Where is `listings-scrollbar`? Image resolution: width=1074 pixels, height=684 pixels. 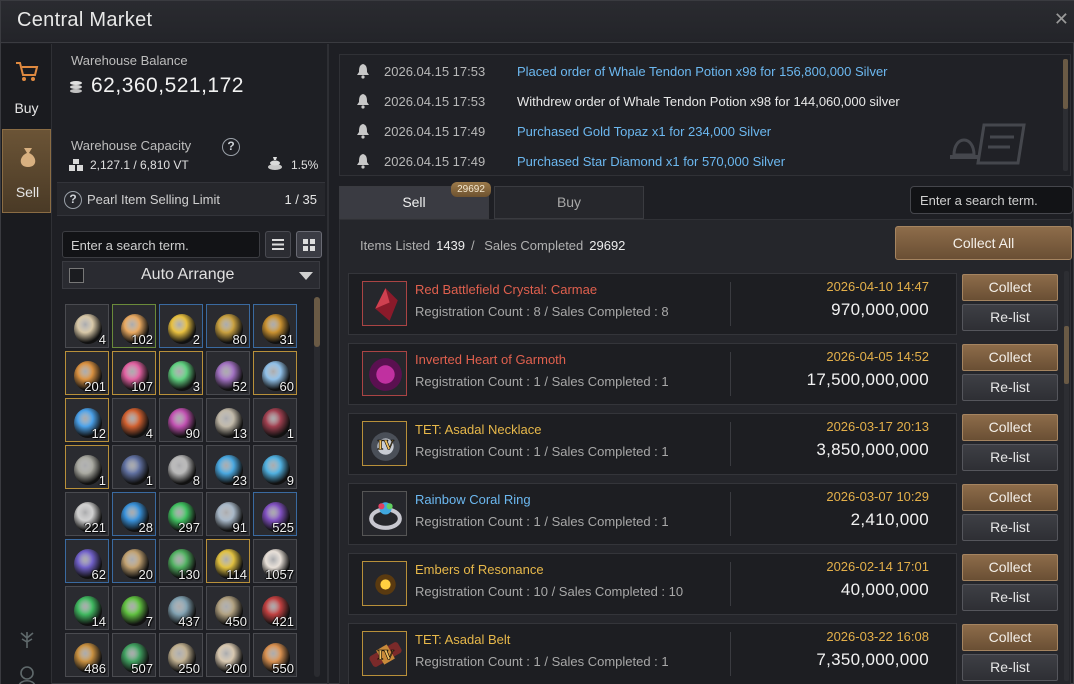 listings-scrollbar is located at coordinates (1066, 476).